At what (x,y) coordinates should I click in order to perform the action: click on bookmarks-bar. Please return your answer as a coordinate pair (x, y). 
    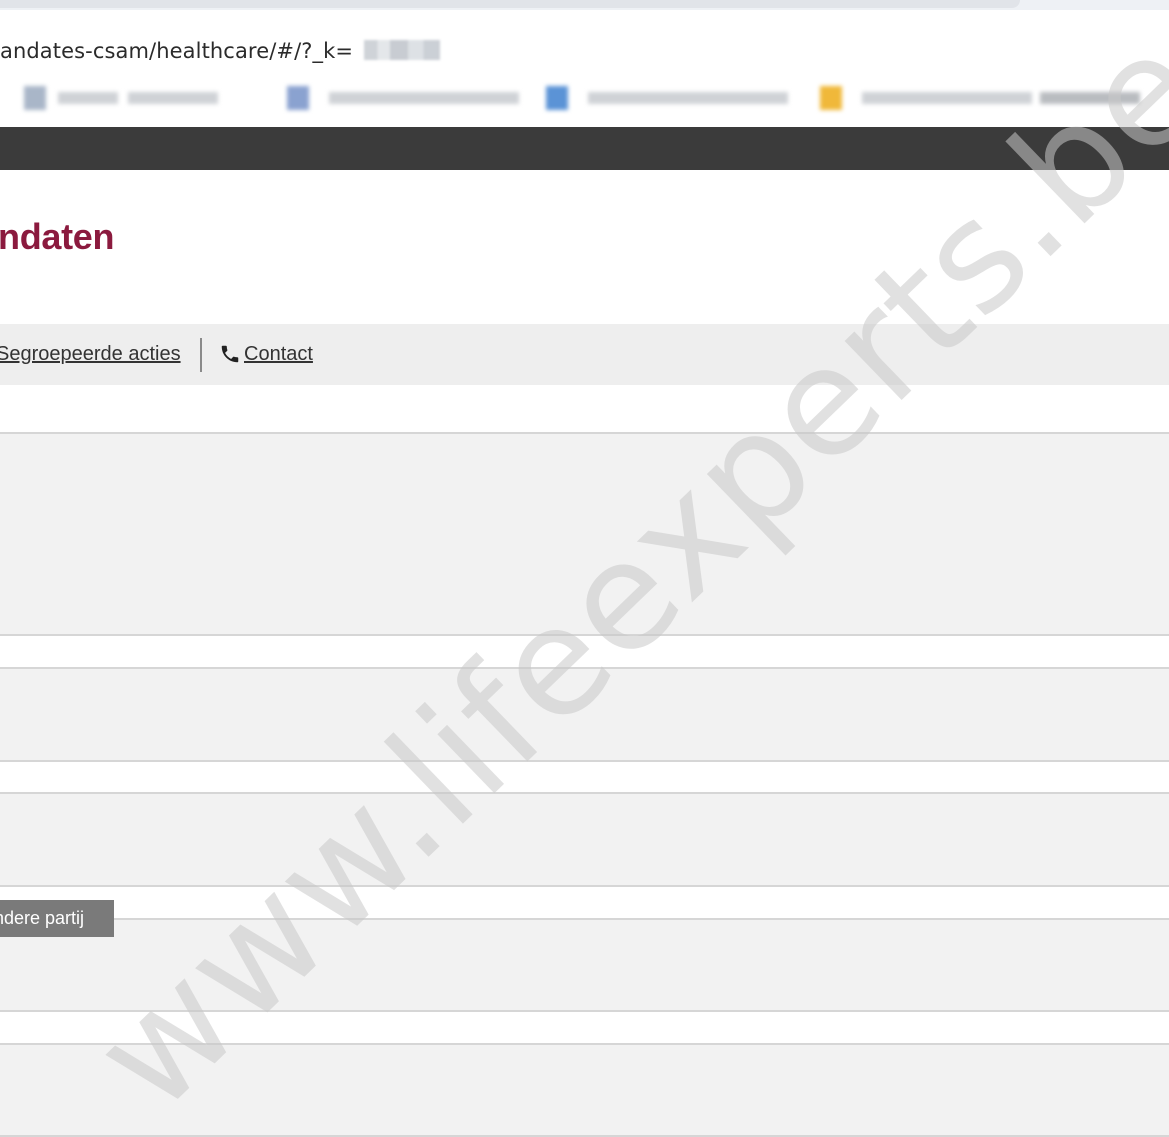
    Looking at the image, I should click on (584, 97).